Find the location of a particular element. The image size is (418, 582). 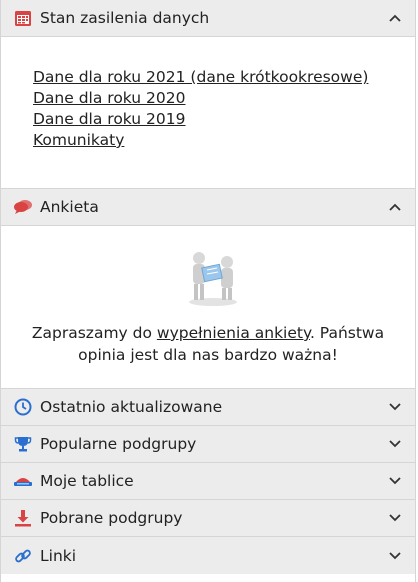

section-title: Pobrane podgrupy is located at coordinates (111, 518).